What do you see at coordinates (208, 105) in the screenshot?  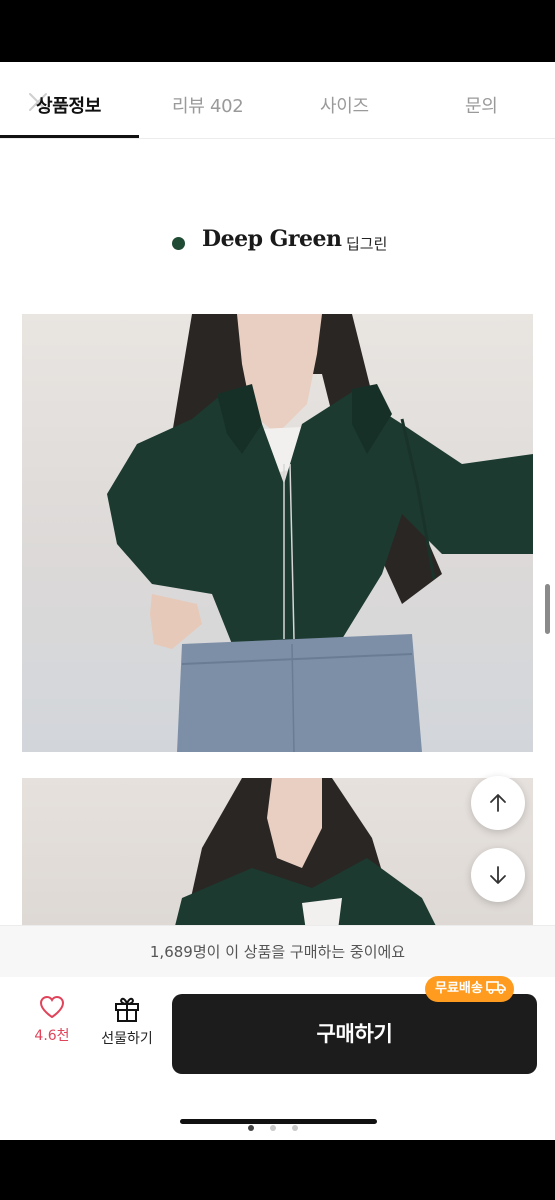 I see `tab-reviews: 리뷰 402` at bounding box center [208, 105].